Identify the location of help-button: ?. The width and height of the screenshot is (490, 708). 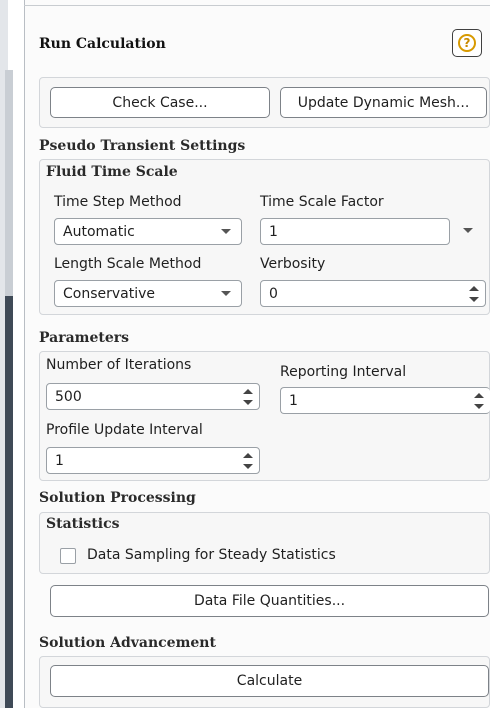
(467, 43).